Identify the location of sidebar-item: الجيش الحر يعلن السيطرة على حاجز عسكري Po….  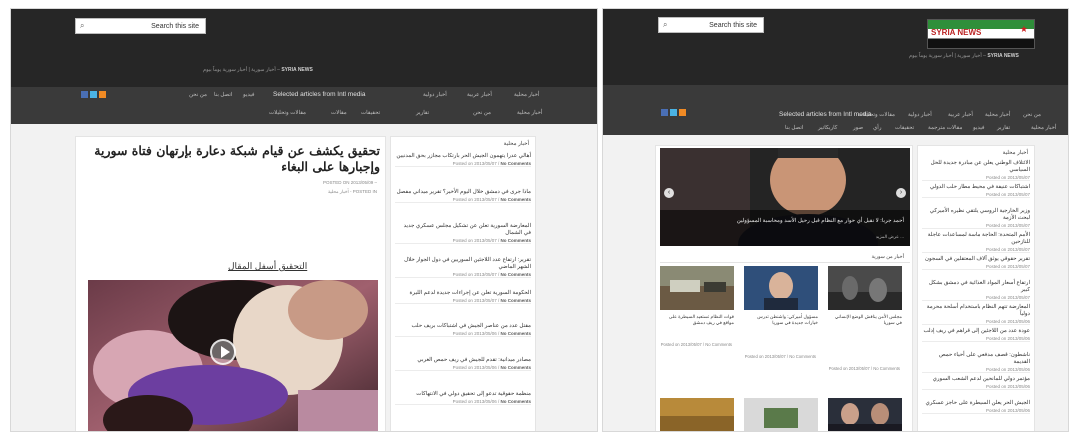
(976, 407).